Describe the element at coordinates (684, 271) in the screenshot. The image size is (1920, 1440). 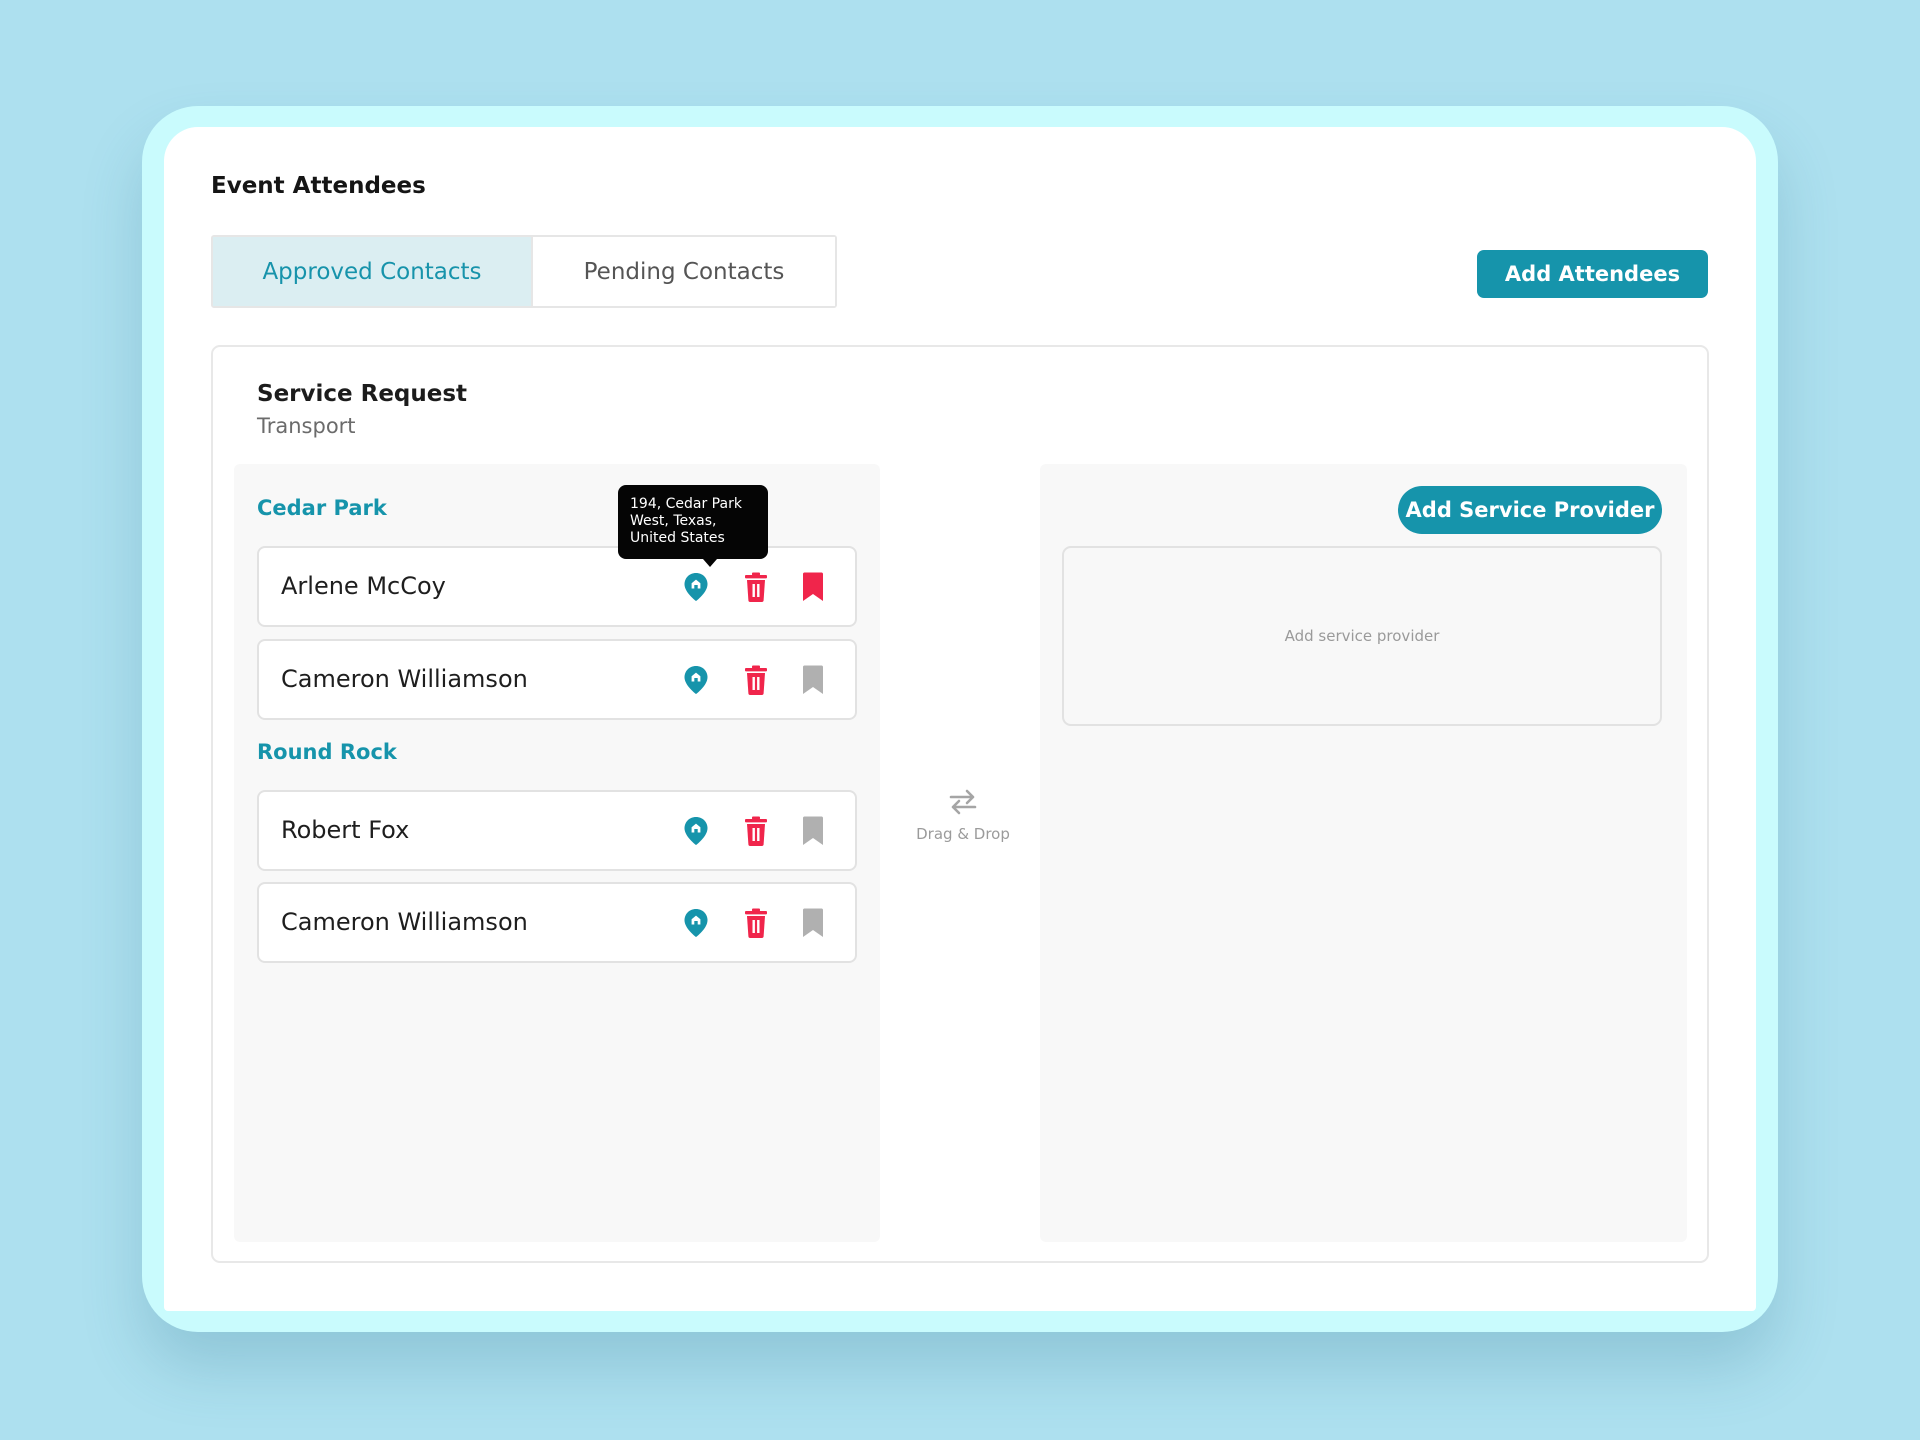
I see `tab-pending-contacts: Pending Contacts` at that location.